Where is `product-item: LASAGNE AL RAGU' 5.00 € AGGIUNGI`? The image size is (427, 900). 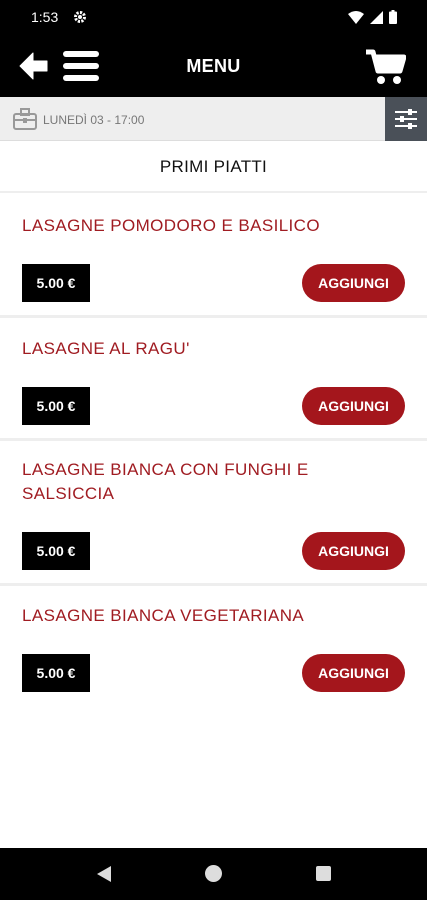
product-item: LASAGNE AL RAGU' 5.00 € AGGIUNGI is located at coordinates (213, 379).